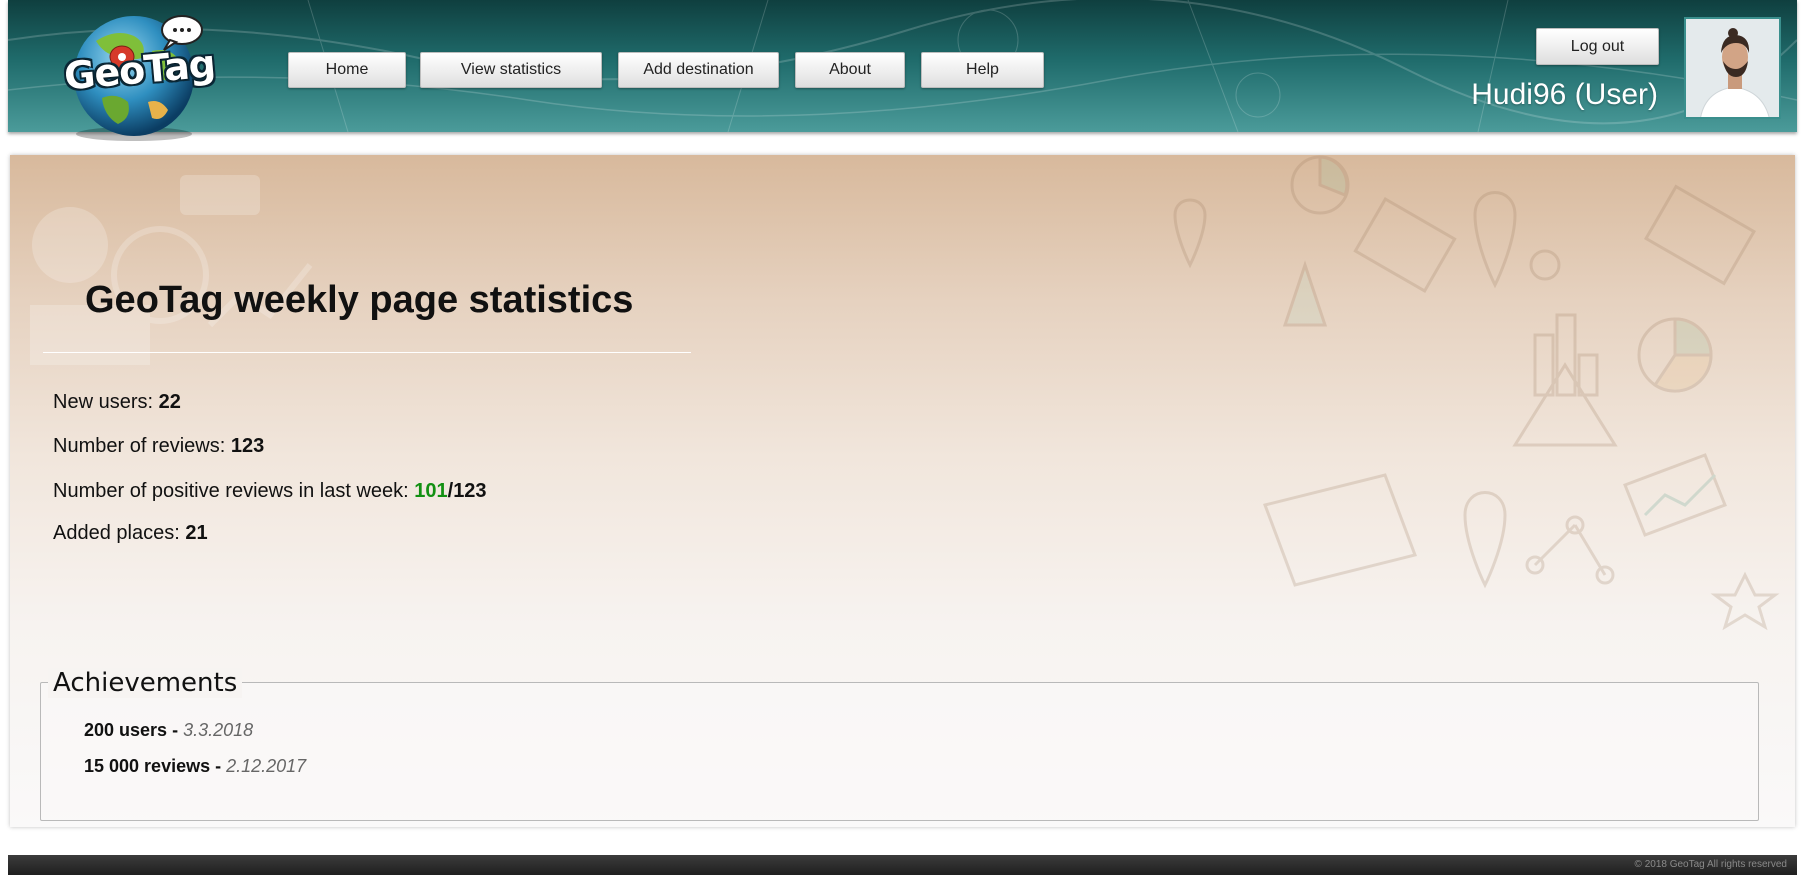 Image resolution: width=1805 pixels, height=875 pixels. Describe the element at coordinates (145, 683) in the screenshot. I see `achievements-legend: Achievements` at that location.